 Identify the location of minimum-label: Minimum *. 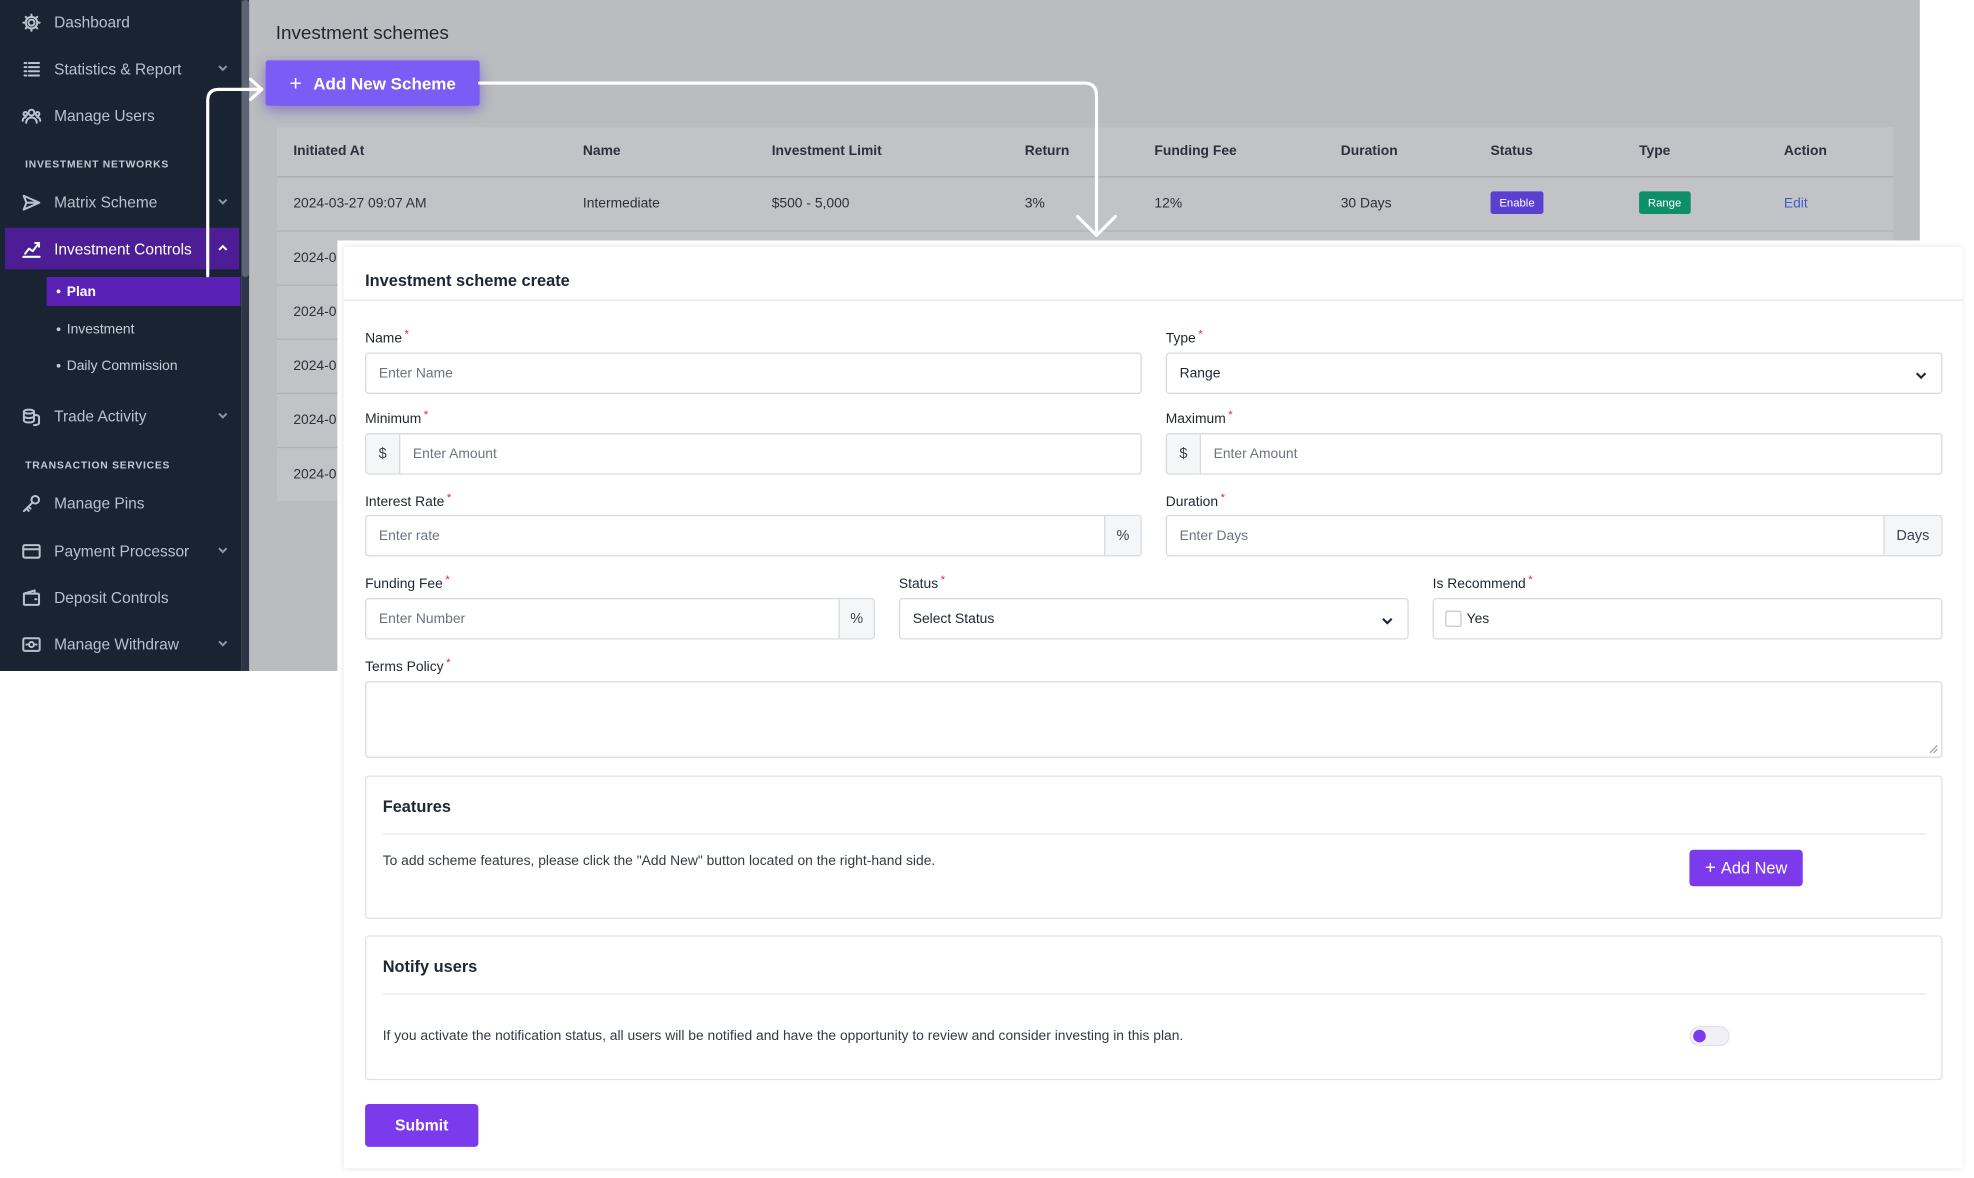
(396, 417).